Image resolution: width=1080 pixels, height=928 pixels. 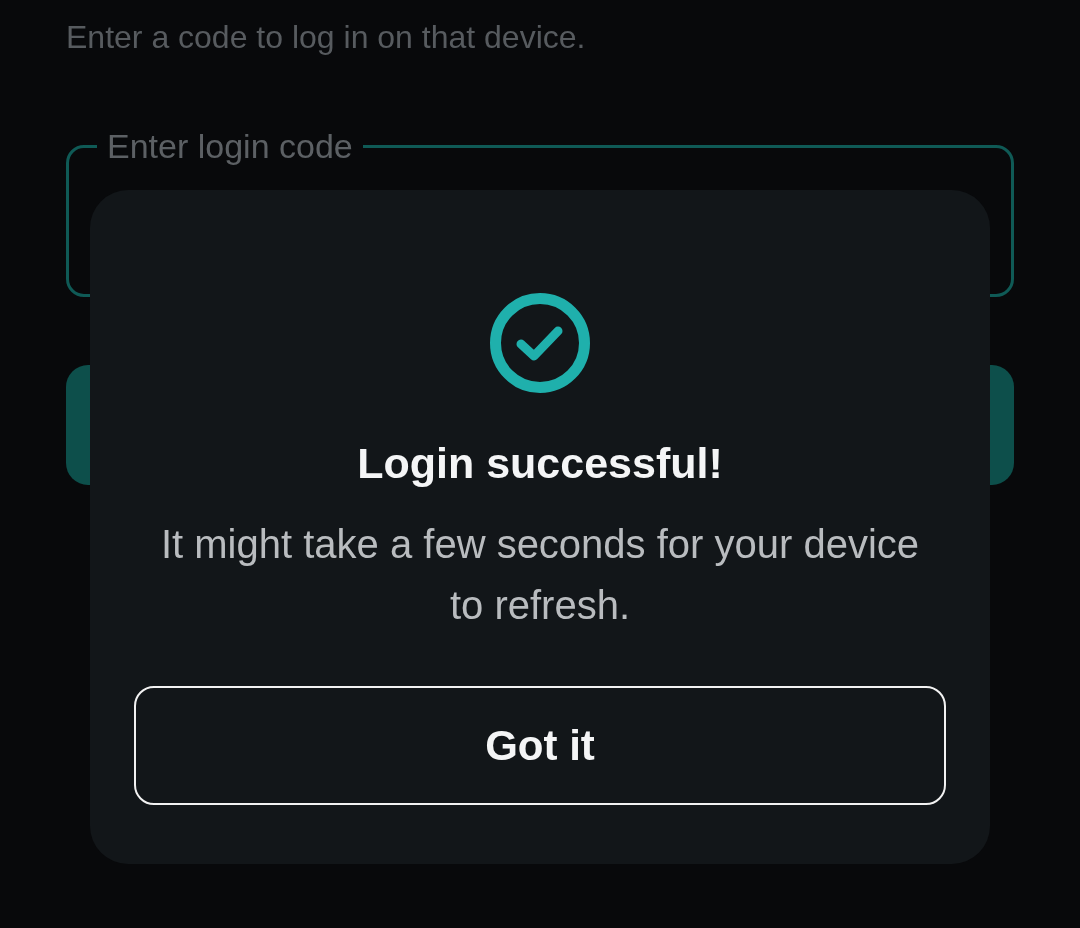 I want to click on confirm-button: Got it, so click(x=540, y=745).